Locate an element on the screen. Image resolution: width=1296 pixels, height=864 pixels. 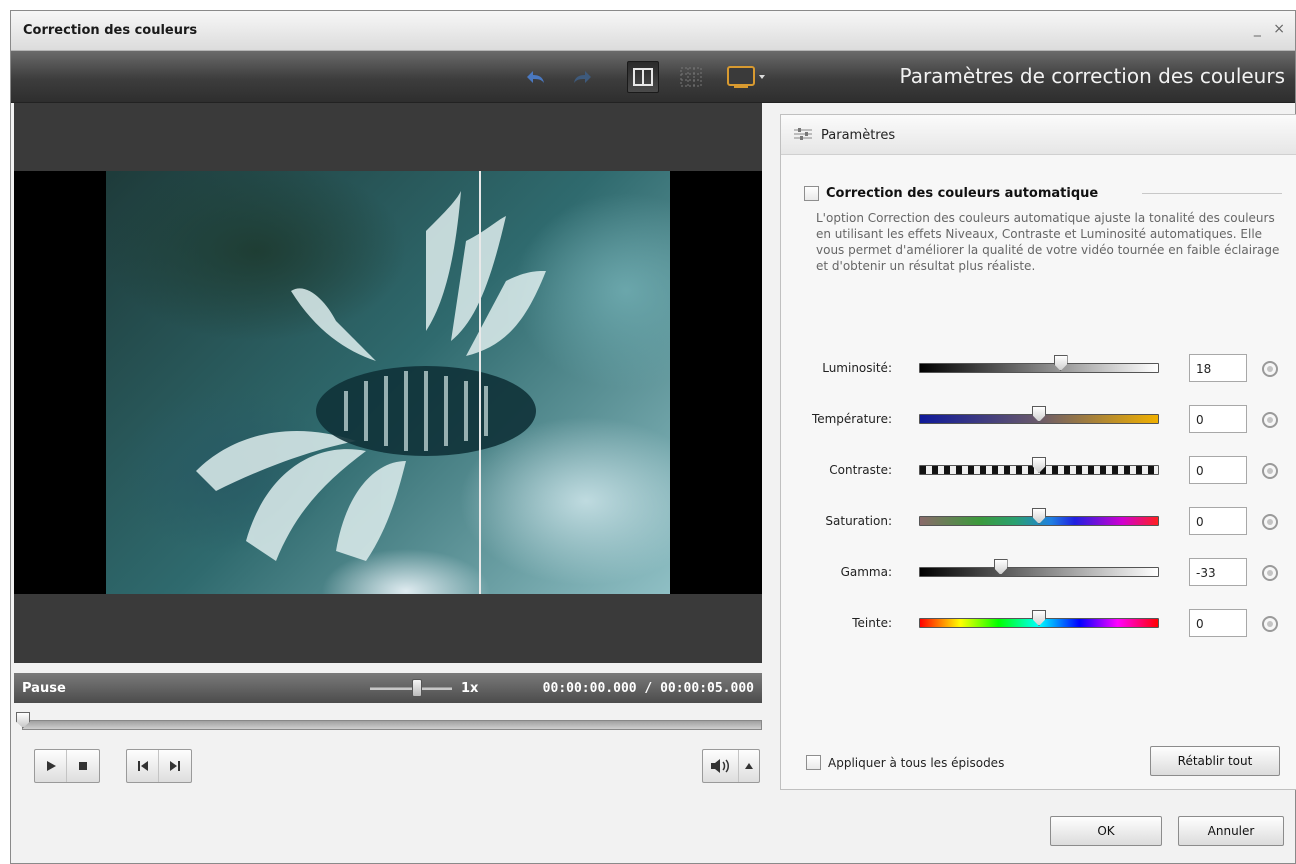
stop-button is located at coordinates (83, 766).